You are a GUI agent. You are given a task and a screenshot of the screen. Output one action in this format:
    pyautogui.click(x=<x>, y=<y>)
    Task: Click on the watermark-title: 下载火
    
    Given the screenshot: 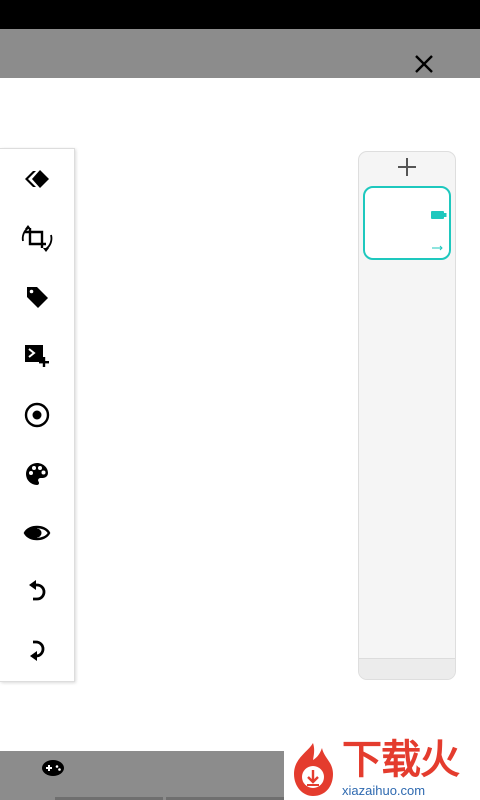 What is the action you would take?
    pyautogui.click(x=401, y=760)
    